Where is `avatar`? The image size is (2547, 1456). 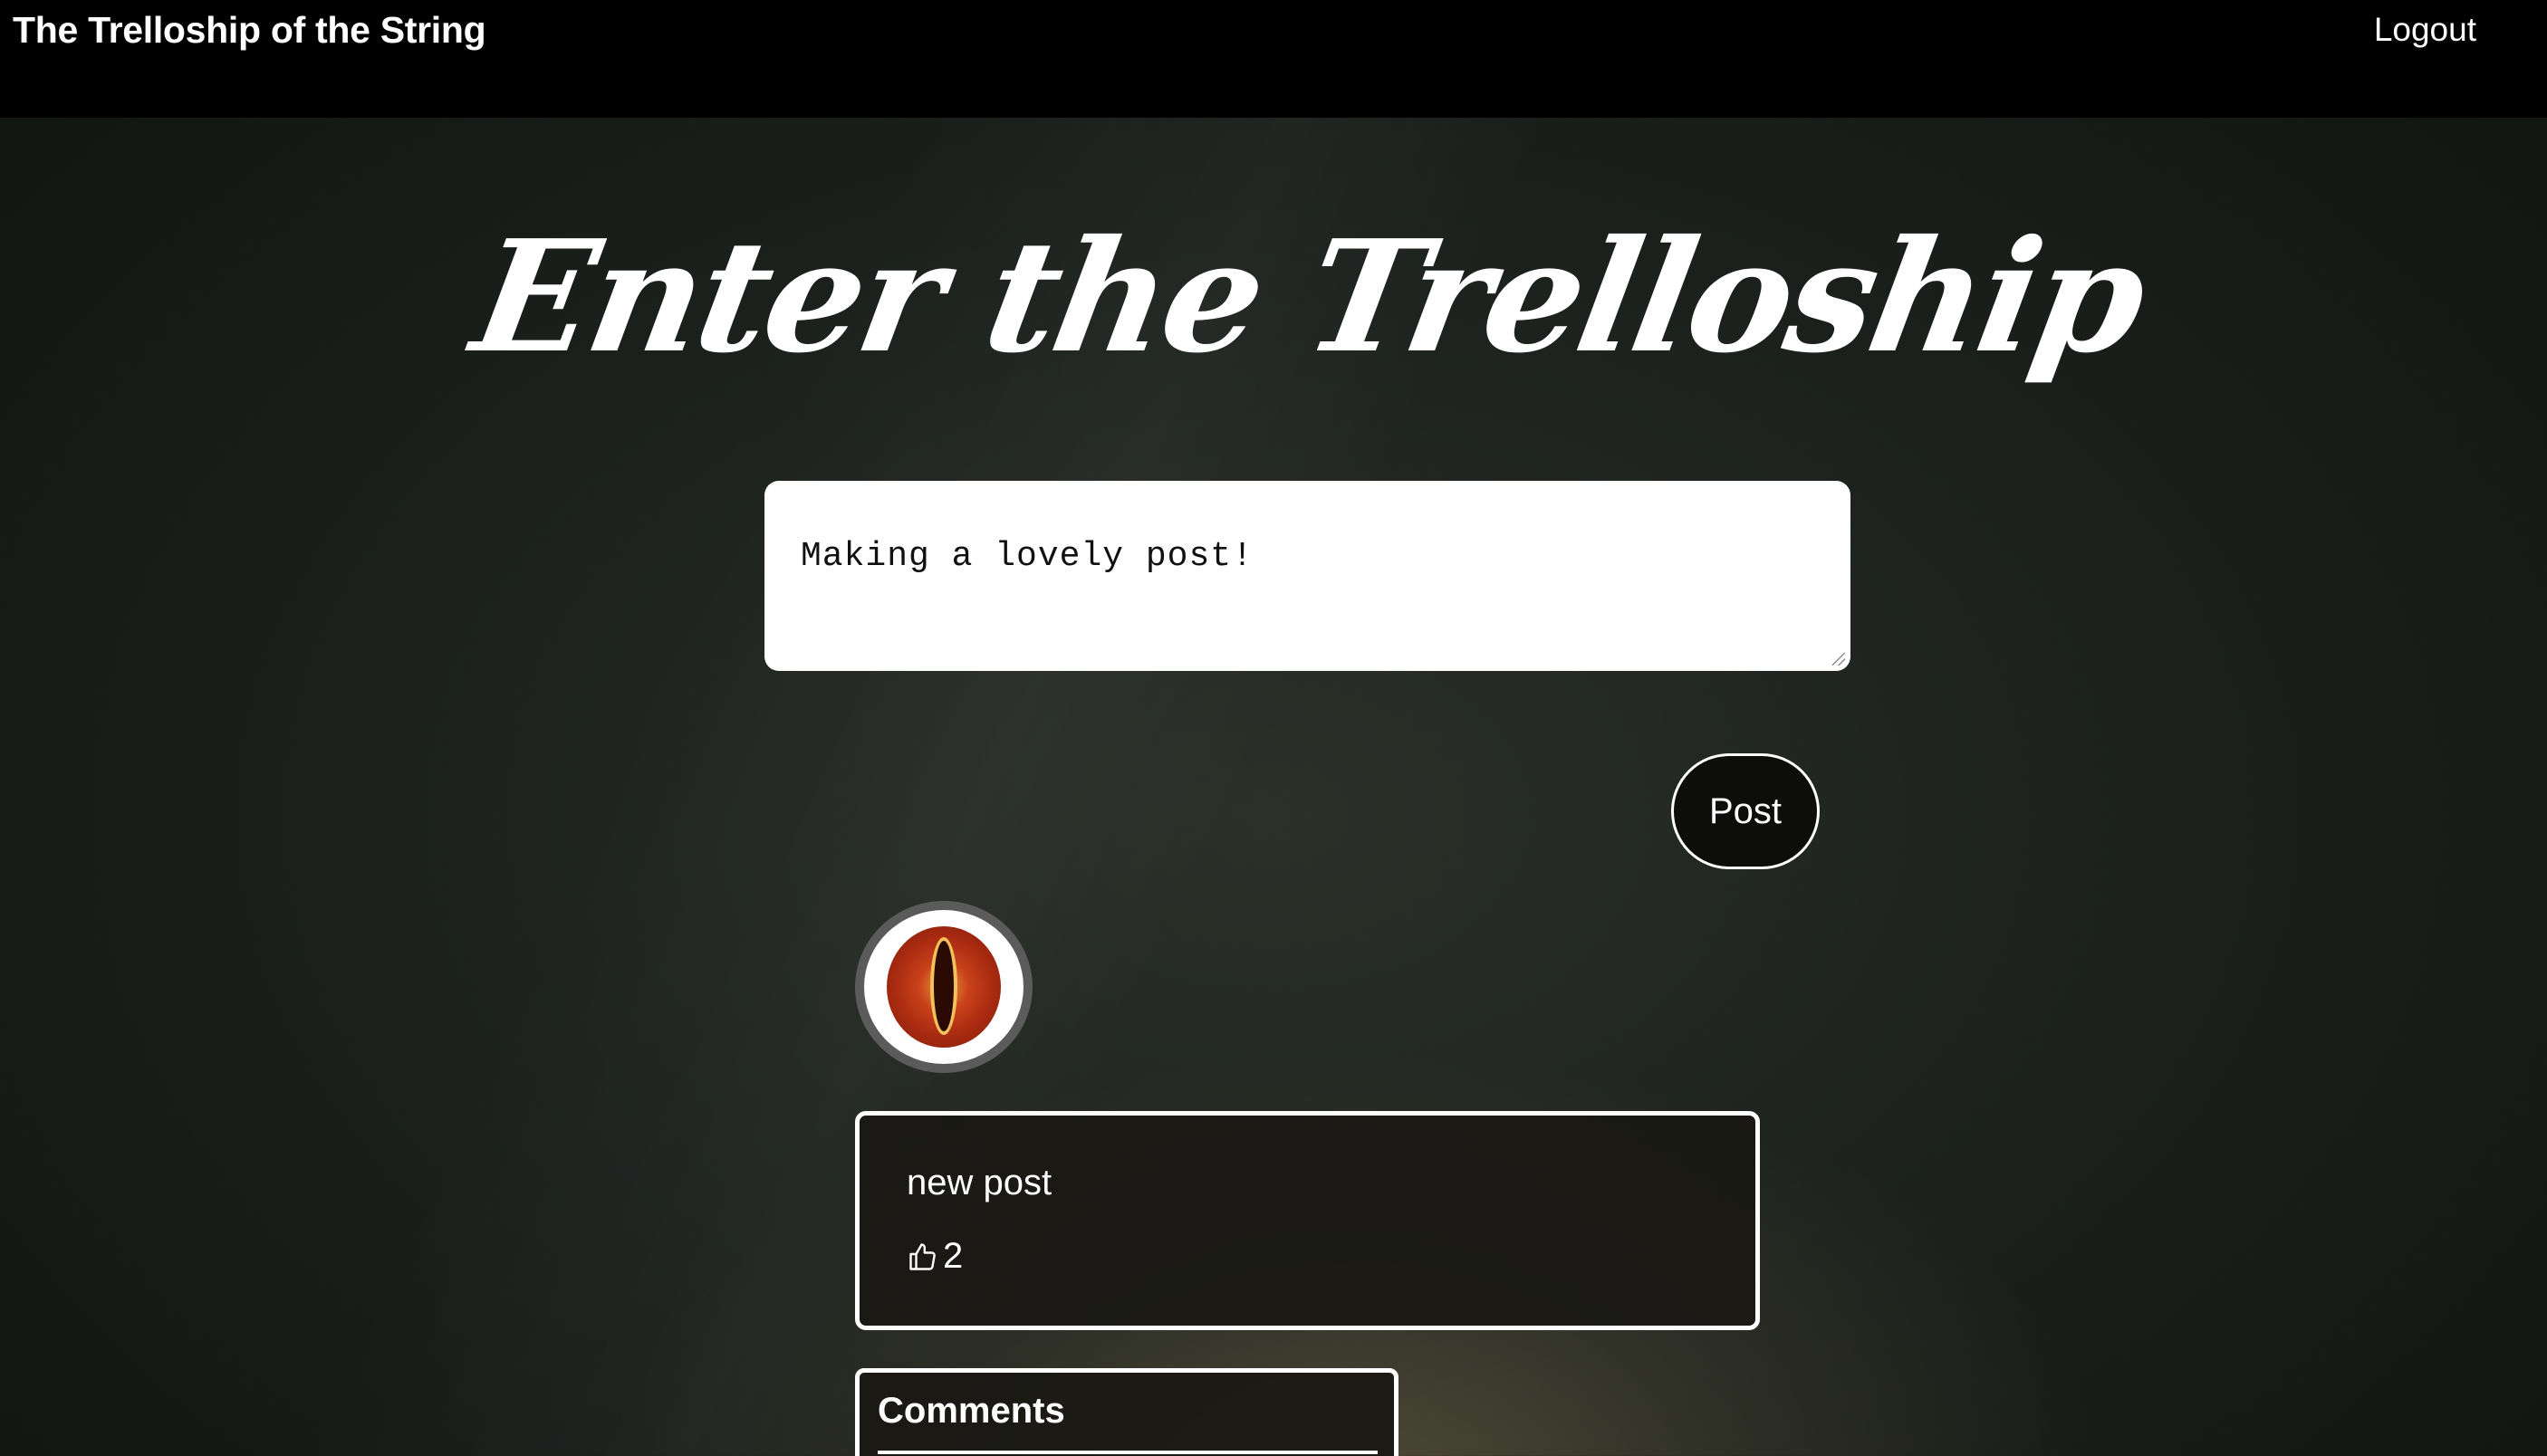 avatar is located at coordinates (944, 987).